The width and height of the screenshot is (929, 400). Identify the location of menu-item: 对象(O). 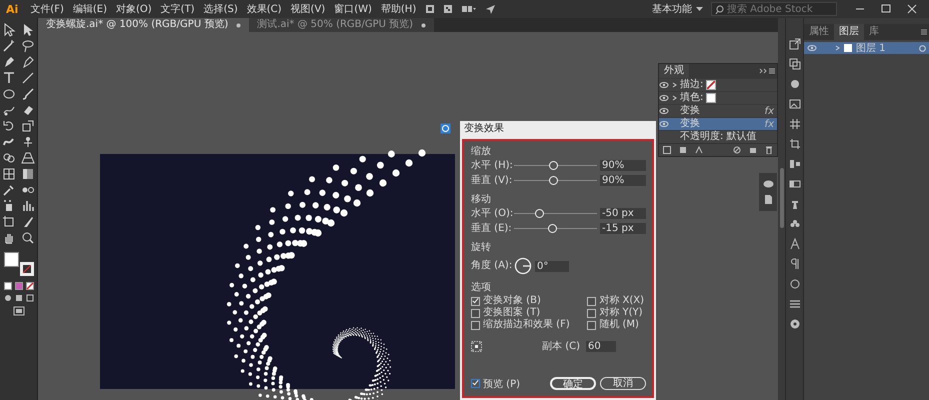
(134, 9).